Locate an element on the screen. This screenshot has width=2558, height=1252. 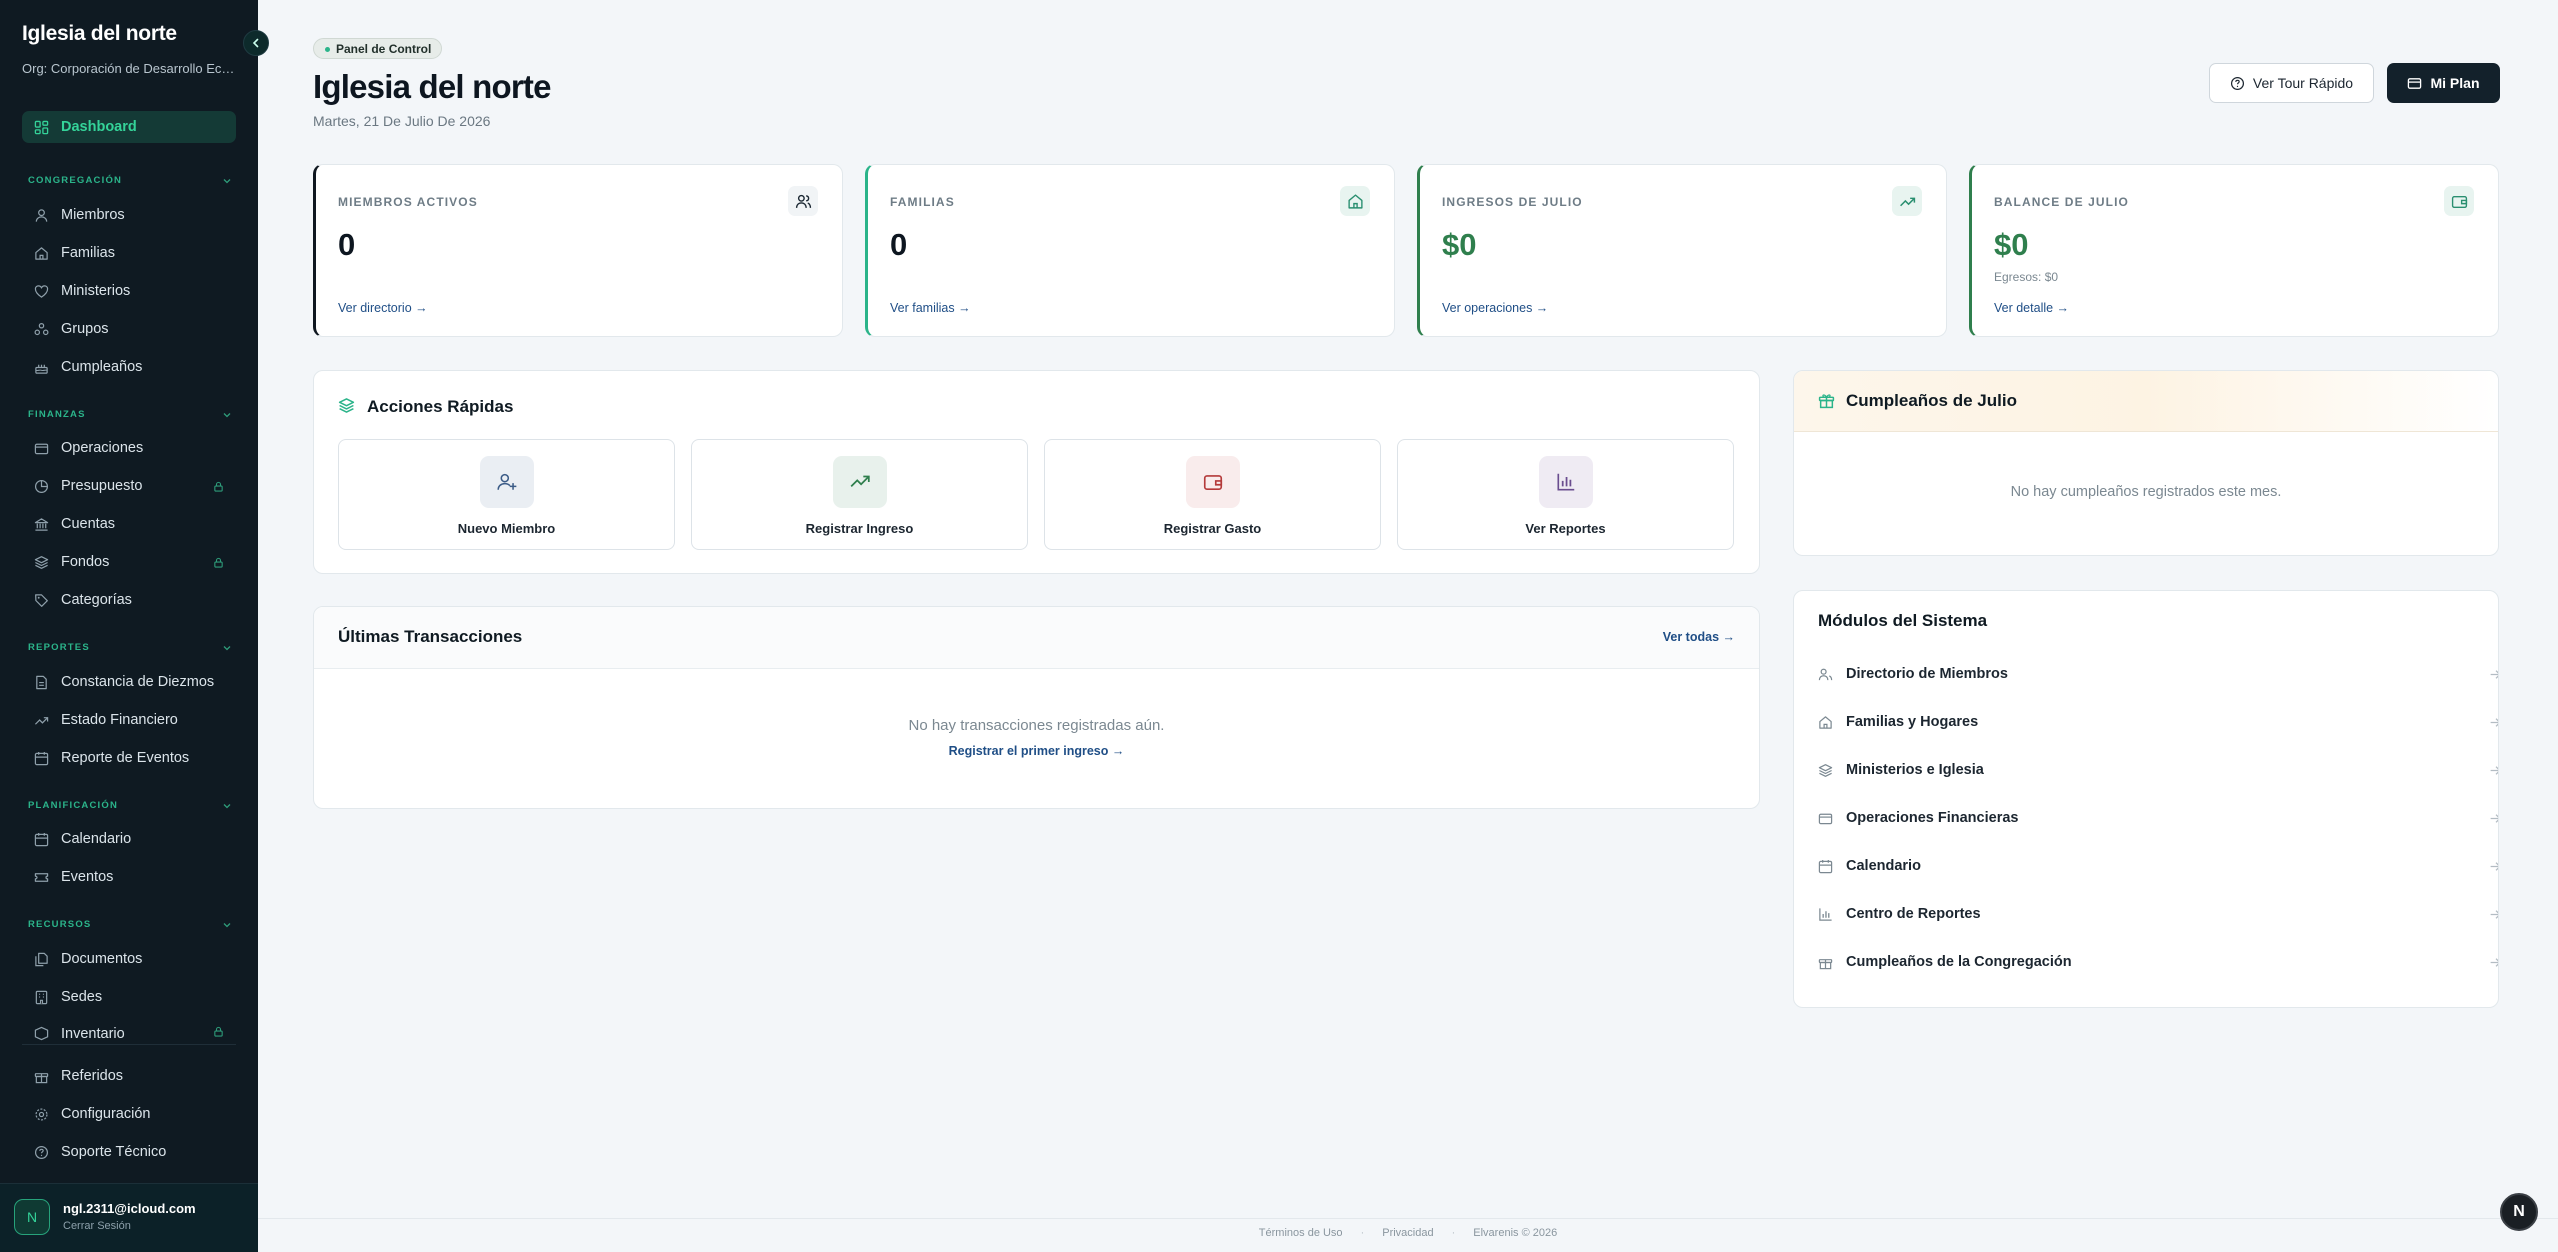
stat-link: Ver detalle → is located at coordinates (2031, 308).